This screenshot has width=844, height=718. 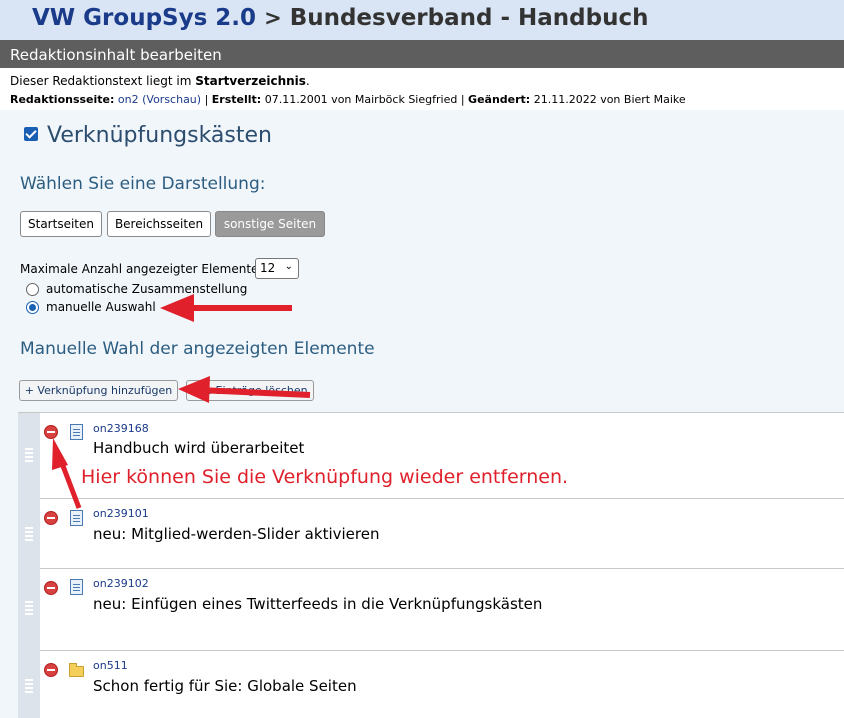 What do you see at coordinates (101, 307) in the screenshot?
I see `radio-manual-label: manuelle Auswahl` at bounding box center [101, 307].